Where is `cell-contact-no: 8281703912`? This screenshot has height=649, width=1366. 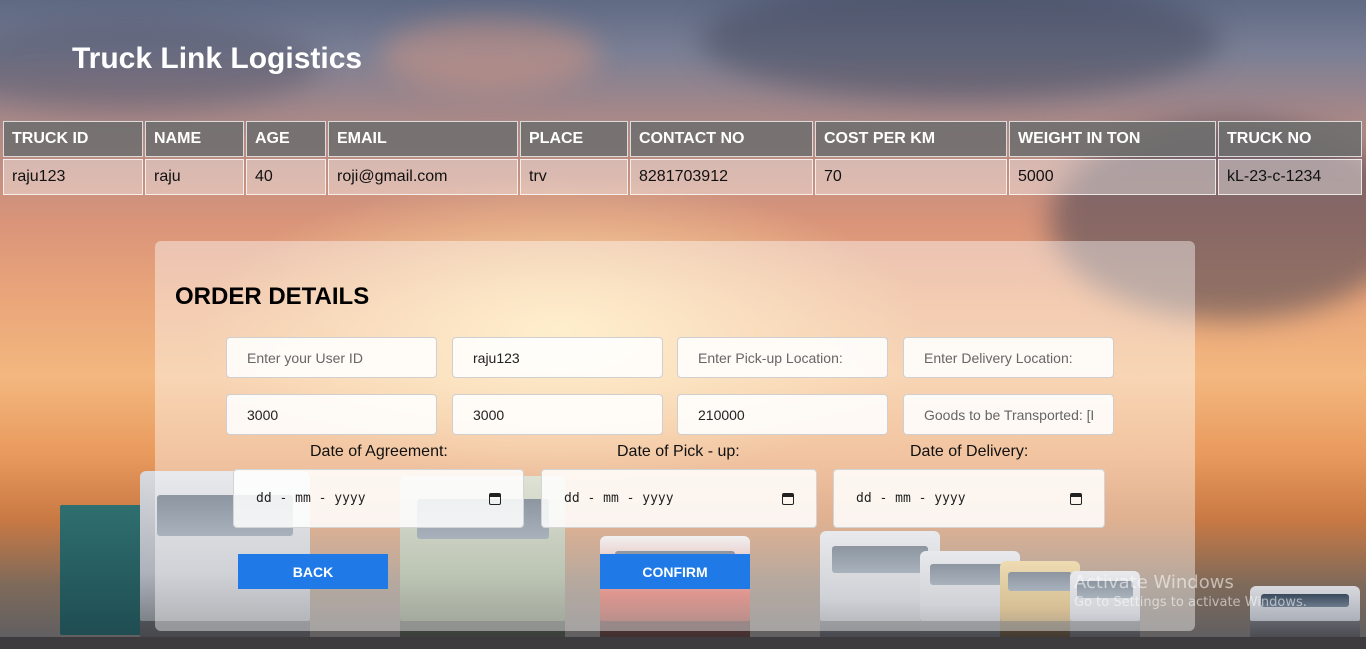 cell-contact-no: 8281703912 is located at coordinates (721, 177).